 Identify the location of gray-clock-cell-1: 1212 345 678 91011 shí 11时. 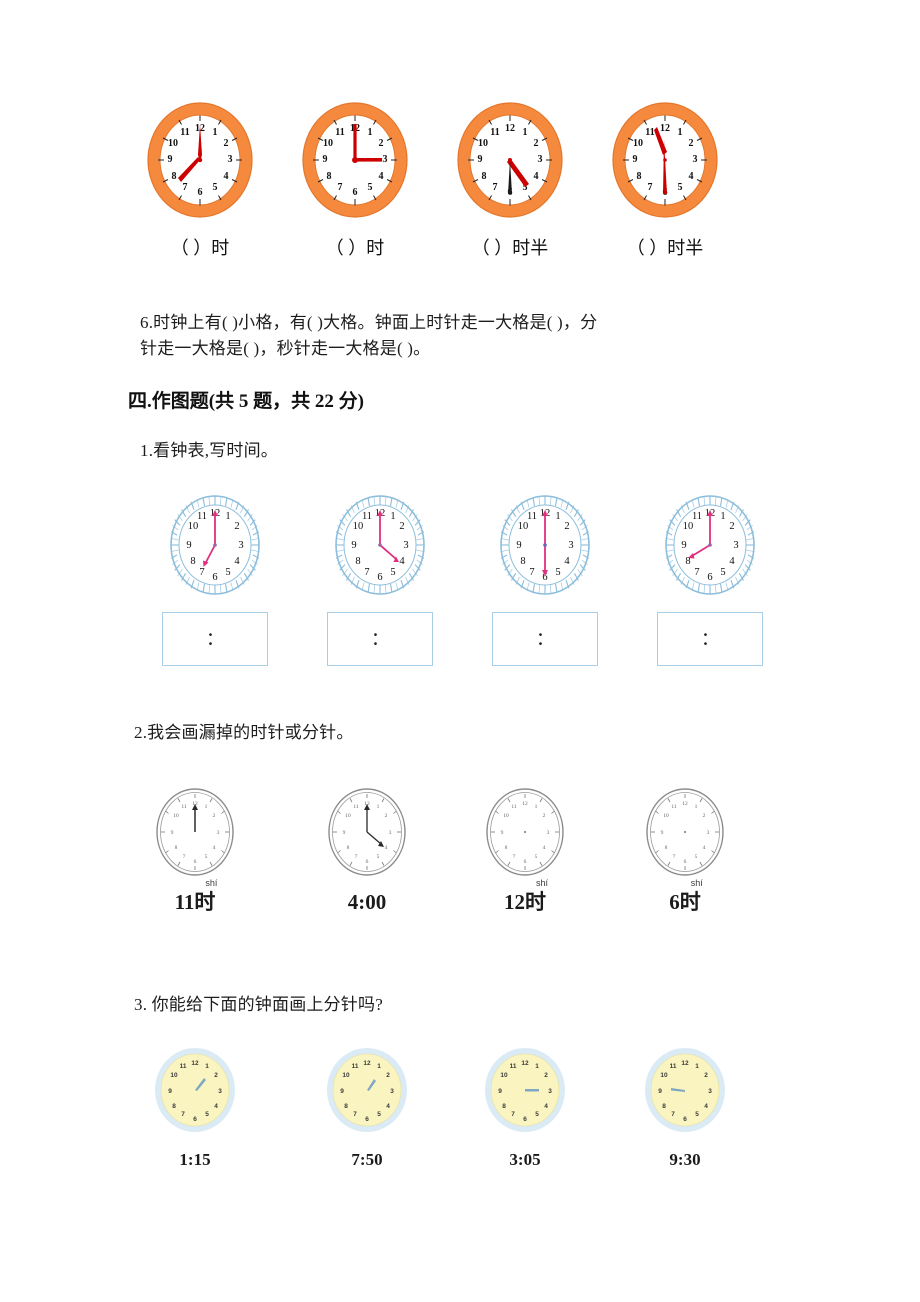
(195, 850).